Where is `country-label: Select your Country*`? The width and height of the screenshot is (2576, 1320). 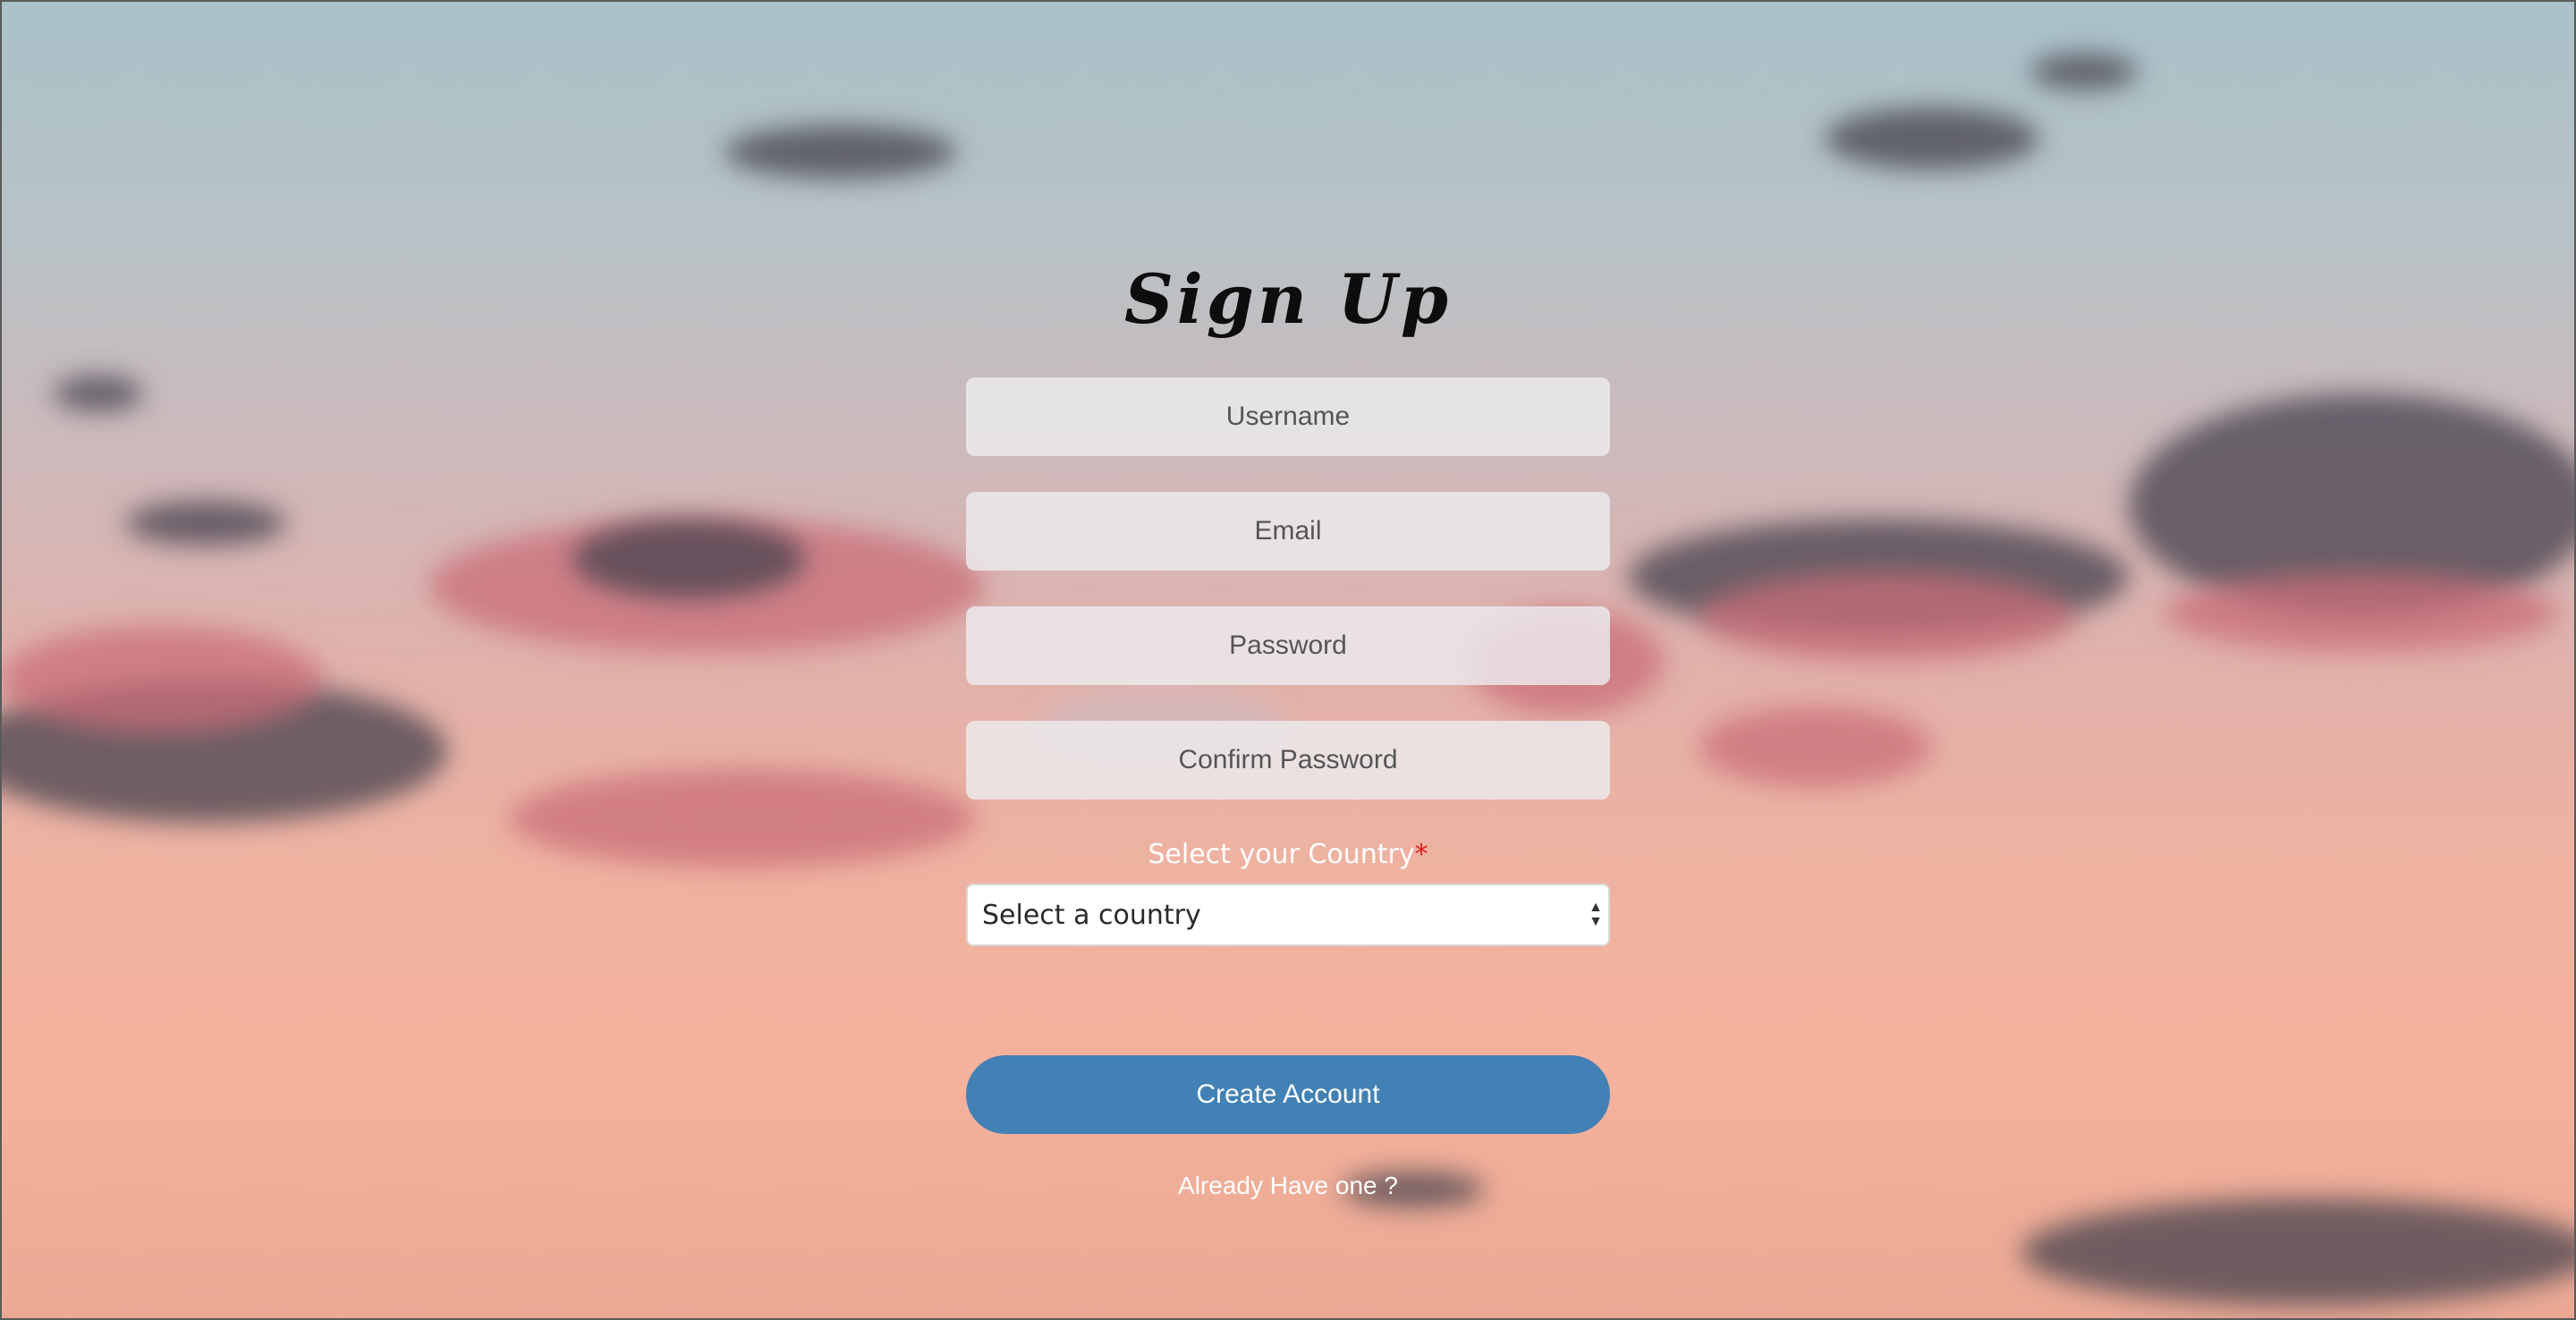 country-label: Select your Country* is located at coordinates (1288, 855).